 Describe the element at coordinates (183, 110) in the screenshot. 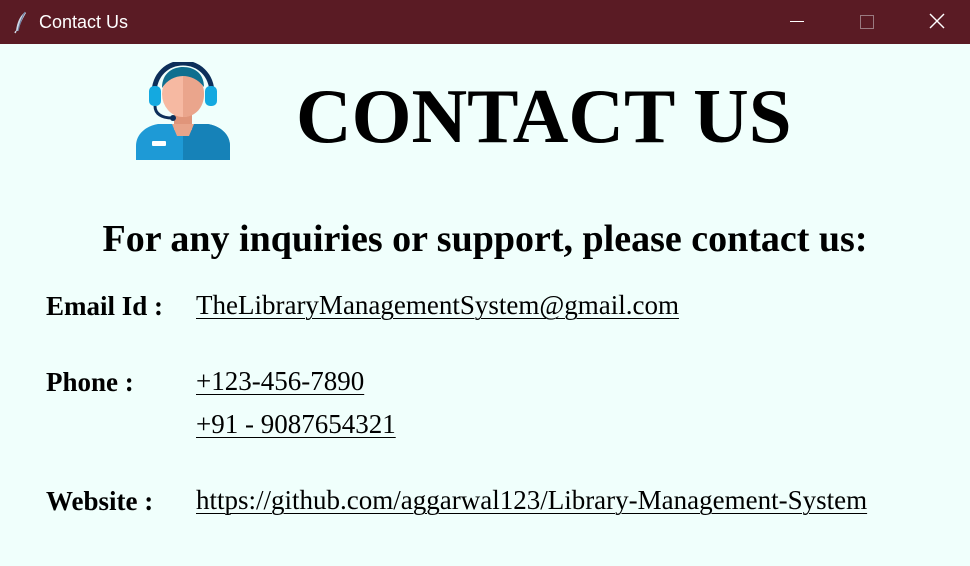

I see `customer-support-icon` at that location.